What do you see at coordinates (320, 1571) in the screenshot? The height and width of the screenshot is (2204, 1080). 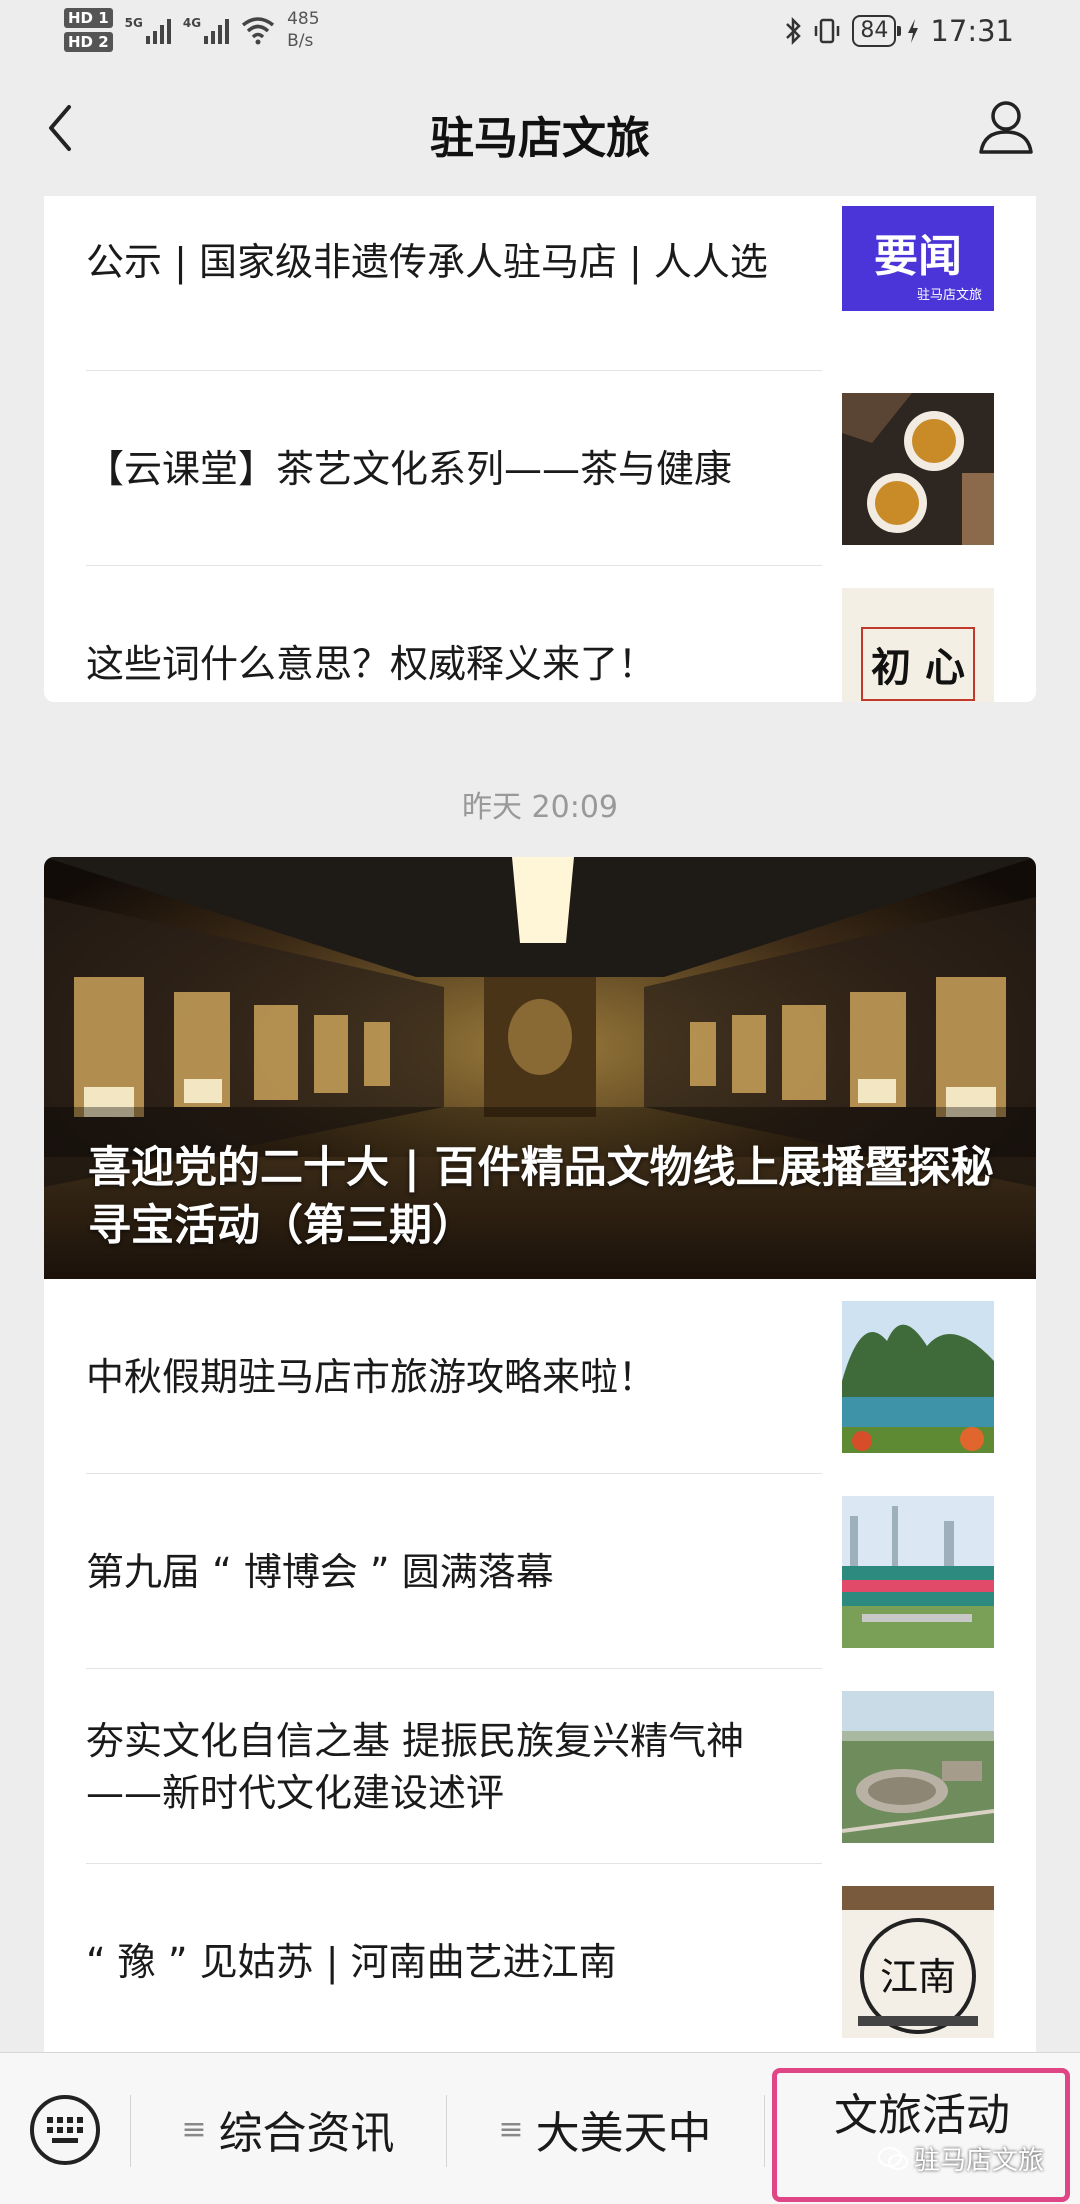 I see `article-title: 第九届 “ 博博会 ” 圆满落幕` at bounding box center [320, 1571].